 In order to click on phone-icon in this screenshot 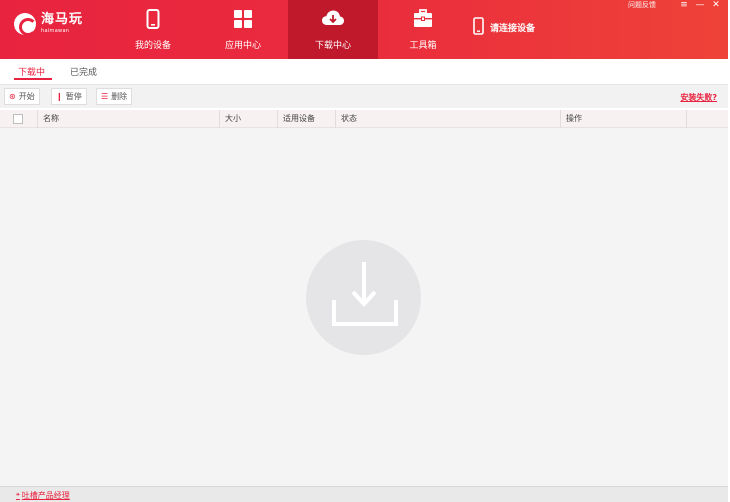, I will do `click(153, 19)`.